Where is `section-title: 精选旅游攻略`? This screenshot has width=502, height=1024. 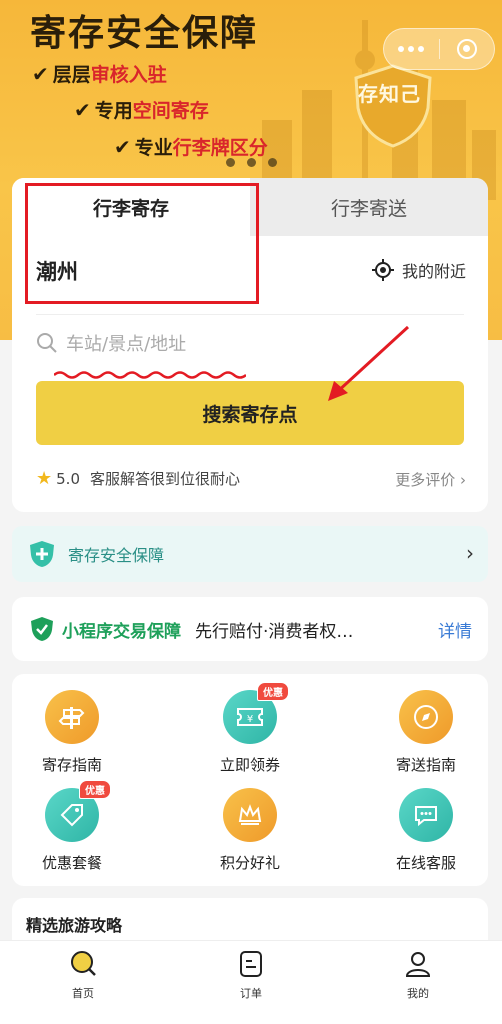 section-title: 精选旅游攻略 is located at coordinates (74, 925).